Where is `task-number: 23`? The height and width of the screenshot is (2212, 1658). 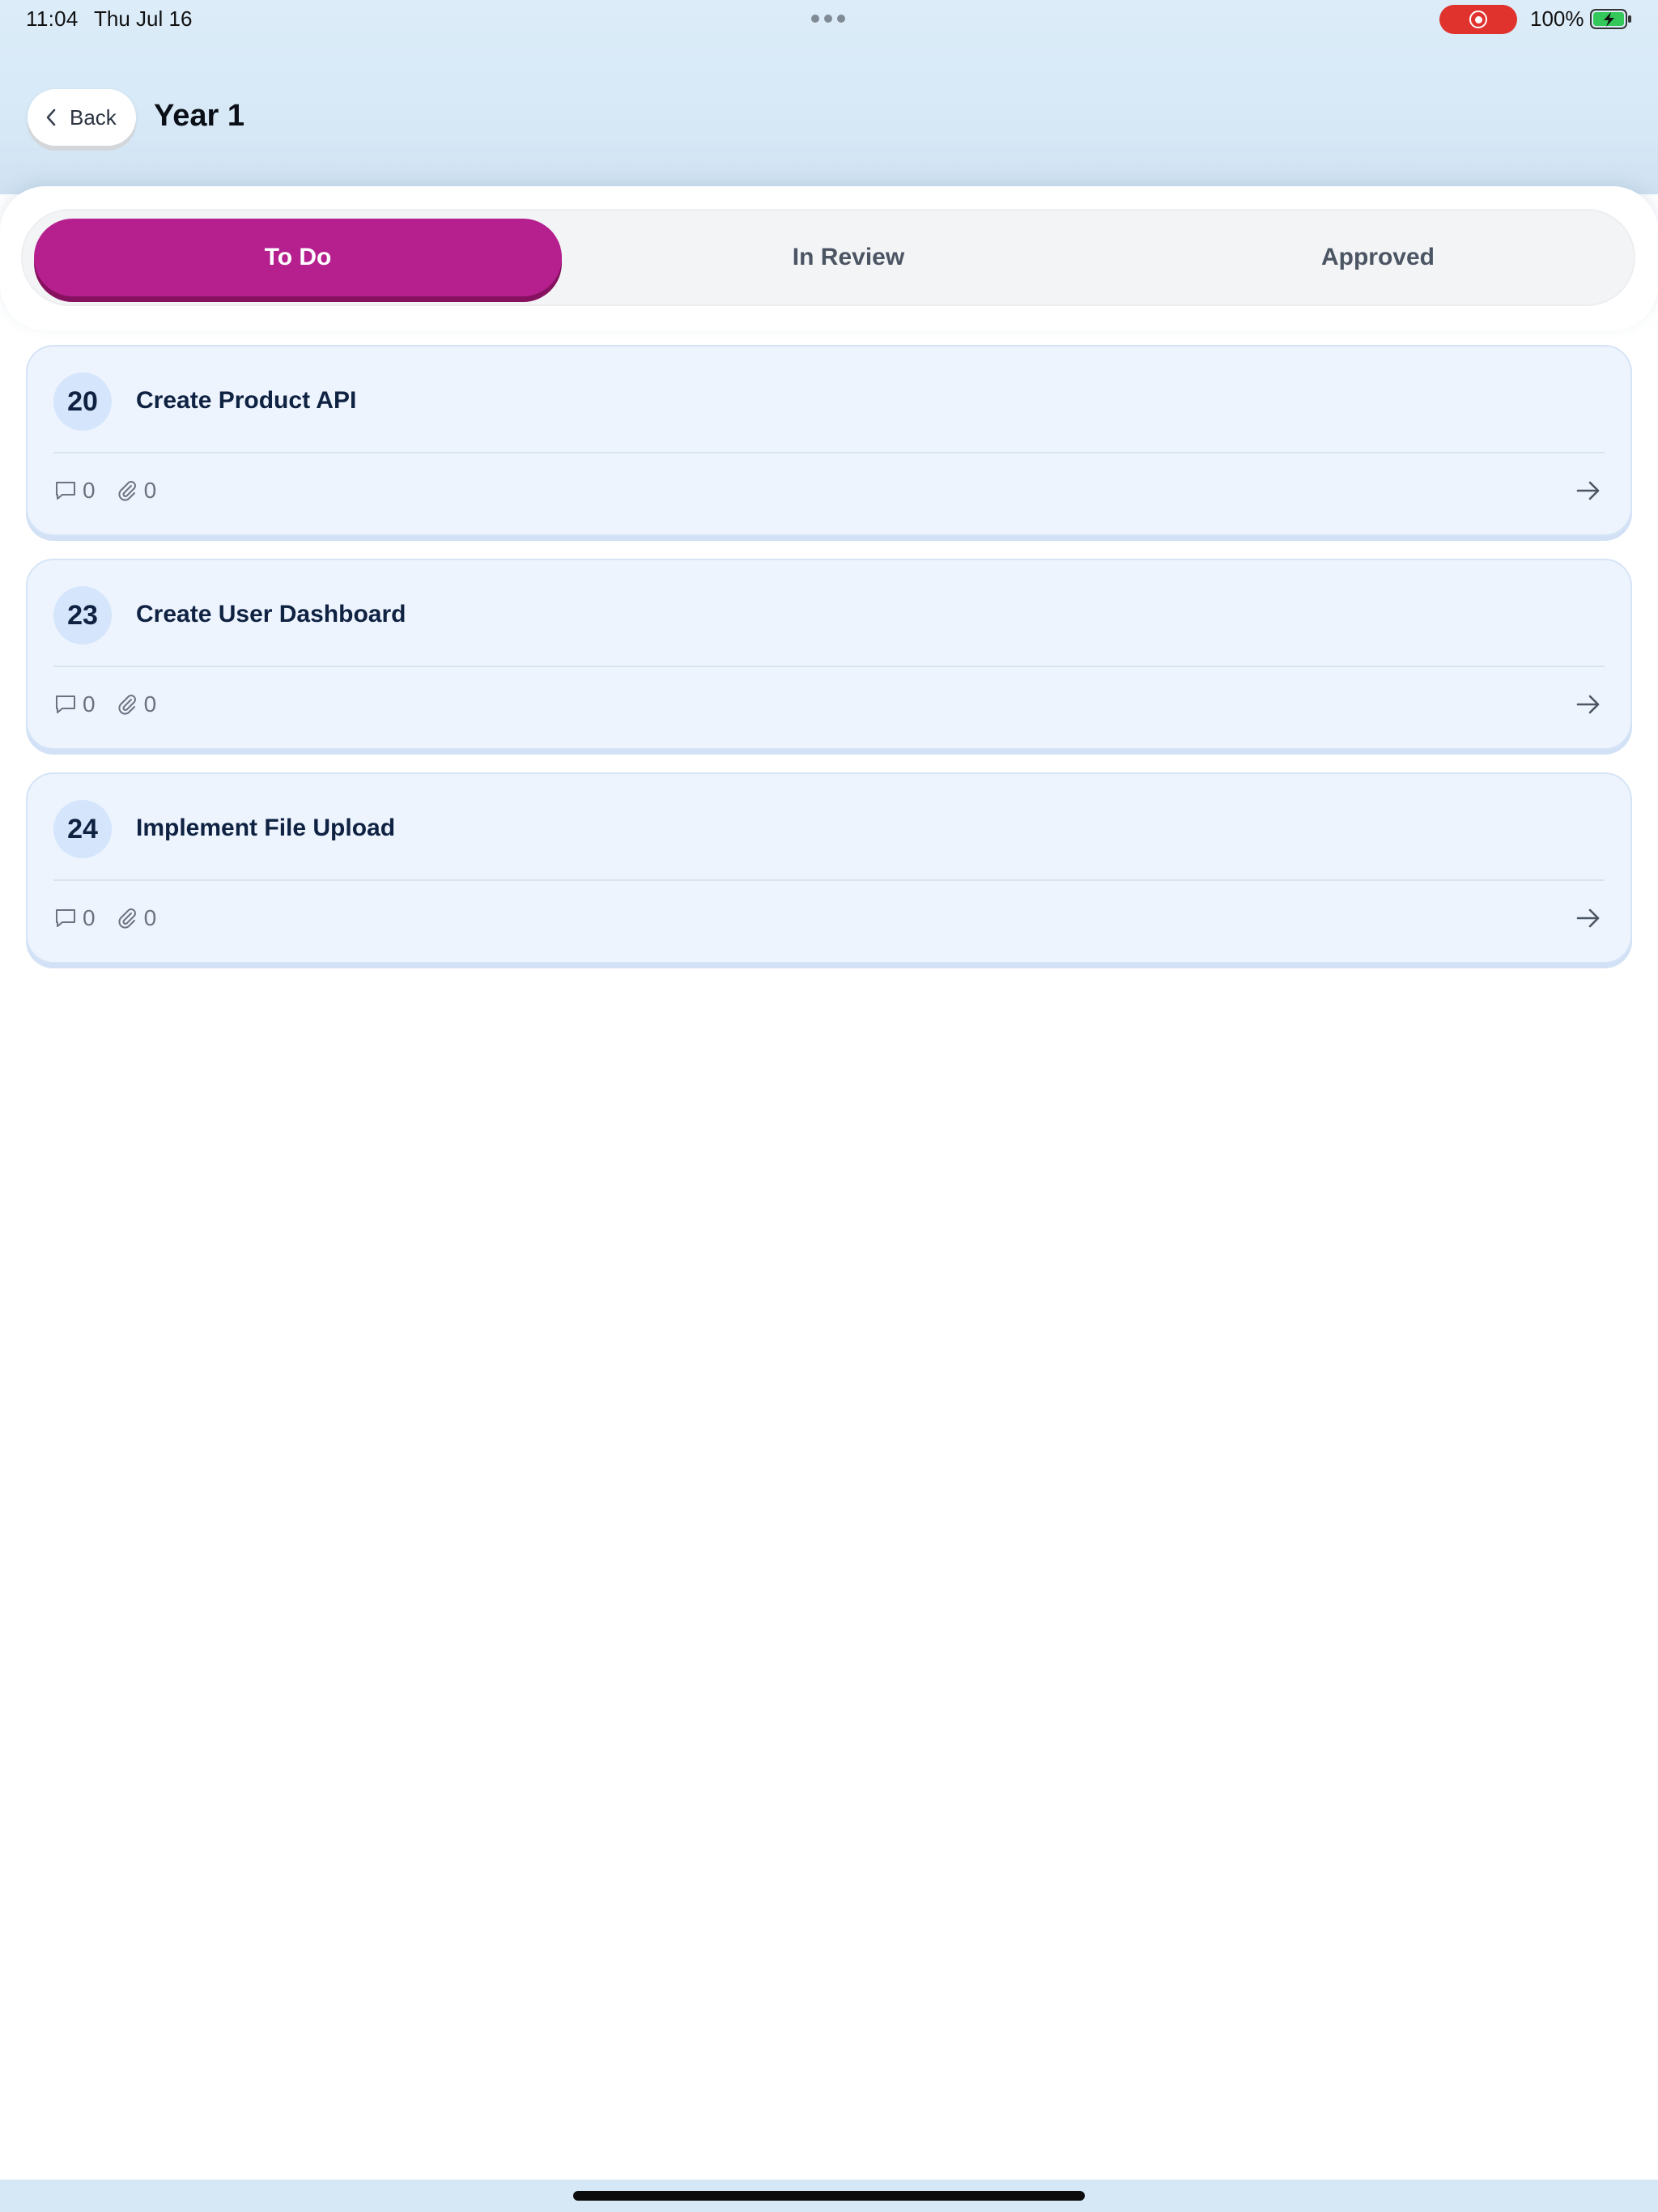 task-number: 23 is located at coordinates (82, 615).